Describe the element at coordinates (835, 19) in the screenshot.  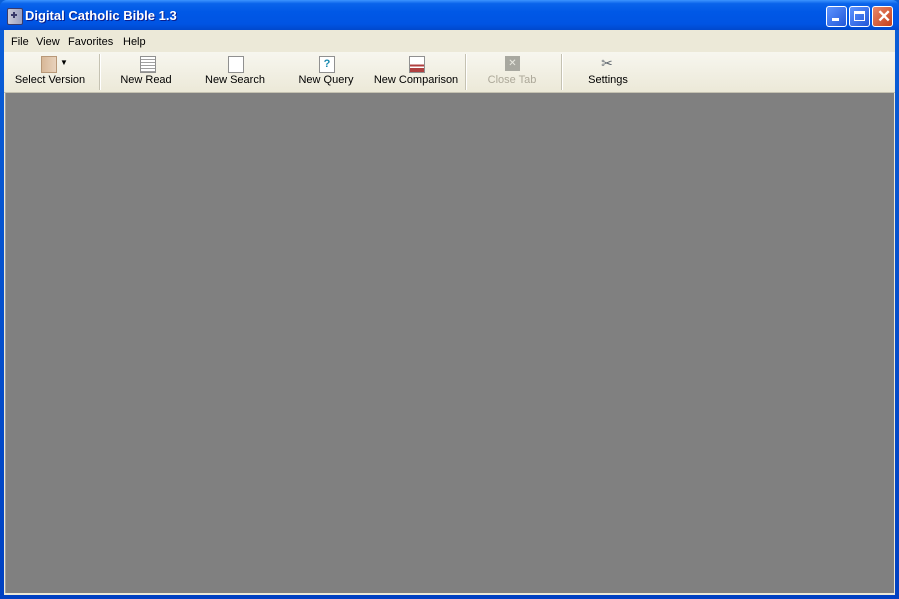
I see `minimize-icon` at that location.